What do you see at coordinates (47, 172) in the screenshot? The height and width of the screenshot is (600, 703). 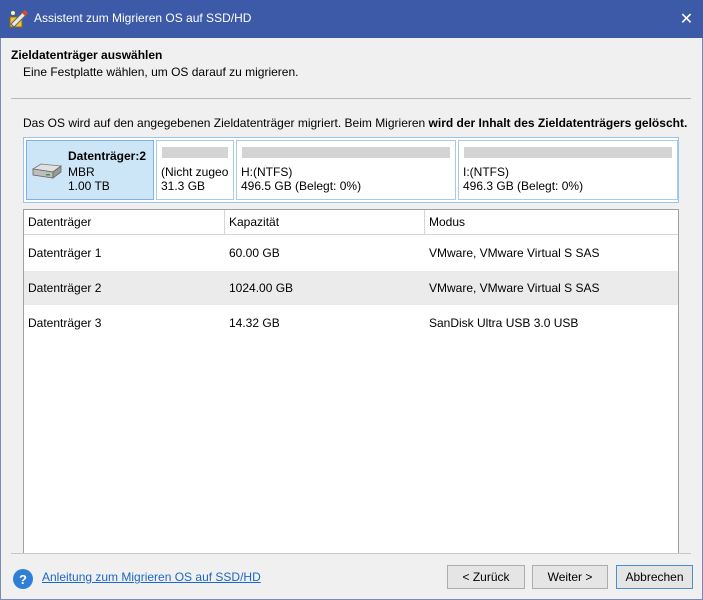 I see `hard-disk-icon` at bounding box center [47, 172].